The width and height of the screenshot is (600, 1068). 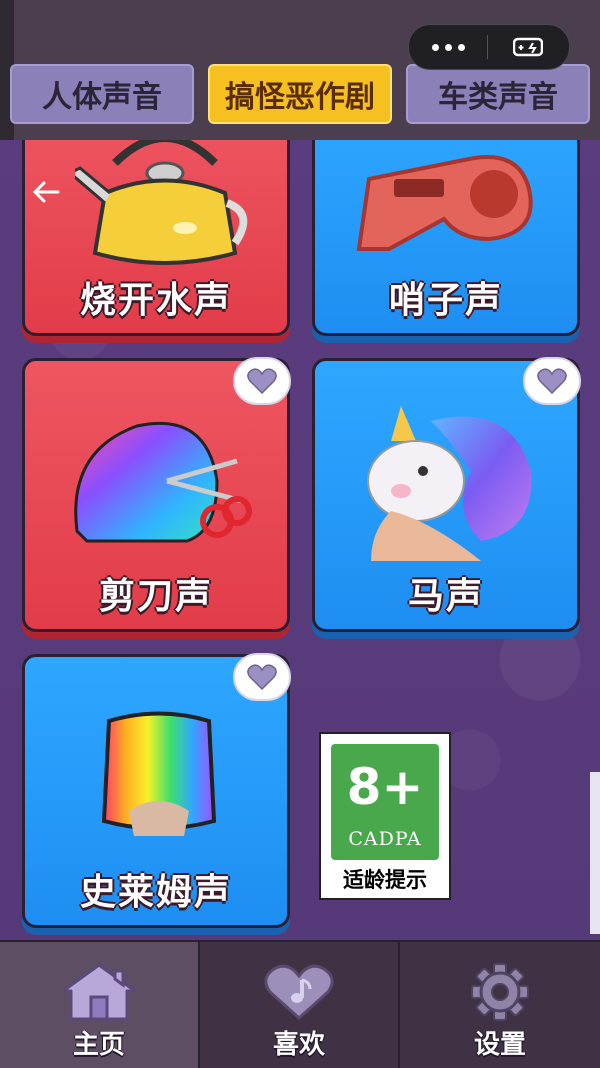 I want to click on mini-program-capsule, so click(x=489, y=47).